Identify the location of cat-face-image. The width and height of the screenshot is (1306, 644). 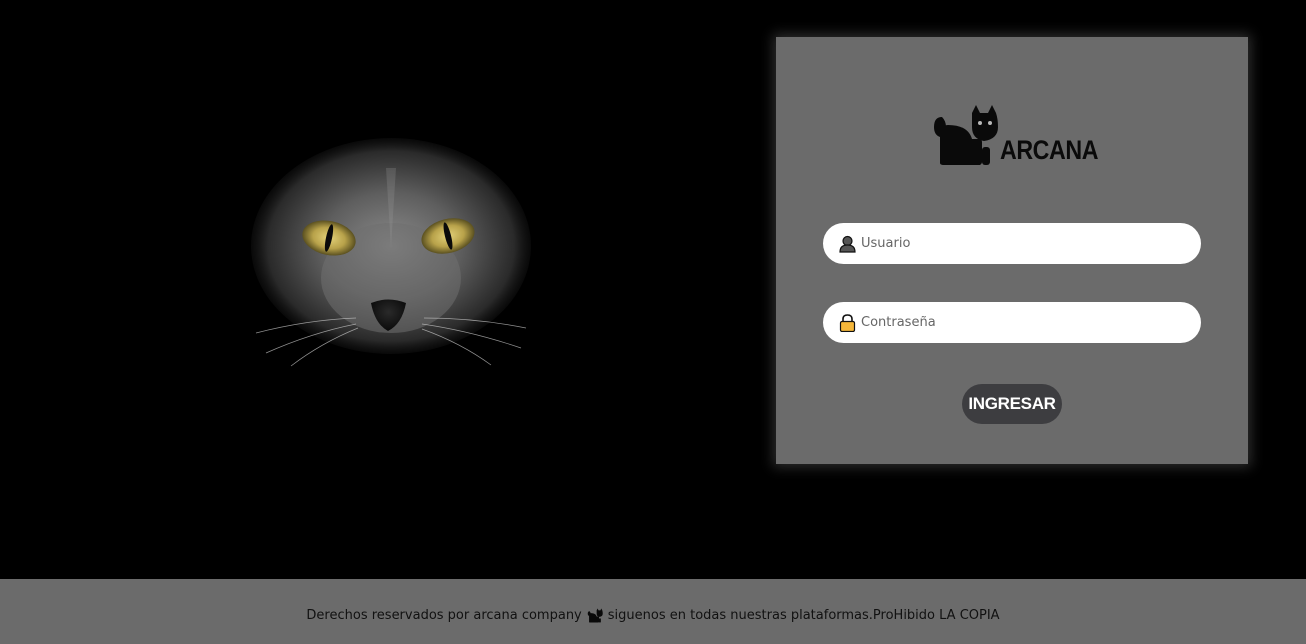
(391, 253).